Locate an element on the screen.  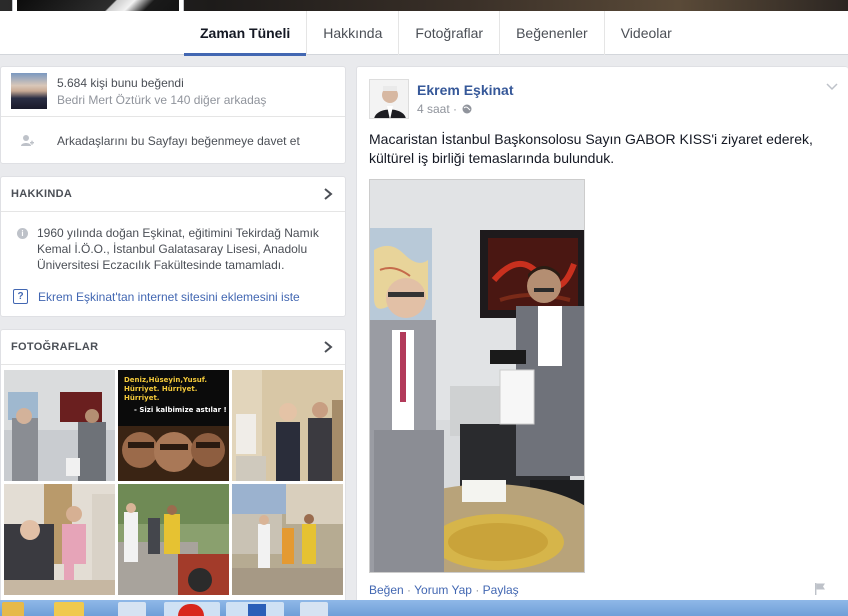
tab-timeline: Zaman Tüneli is located at coordinates (246, 33).